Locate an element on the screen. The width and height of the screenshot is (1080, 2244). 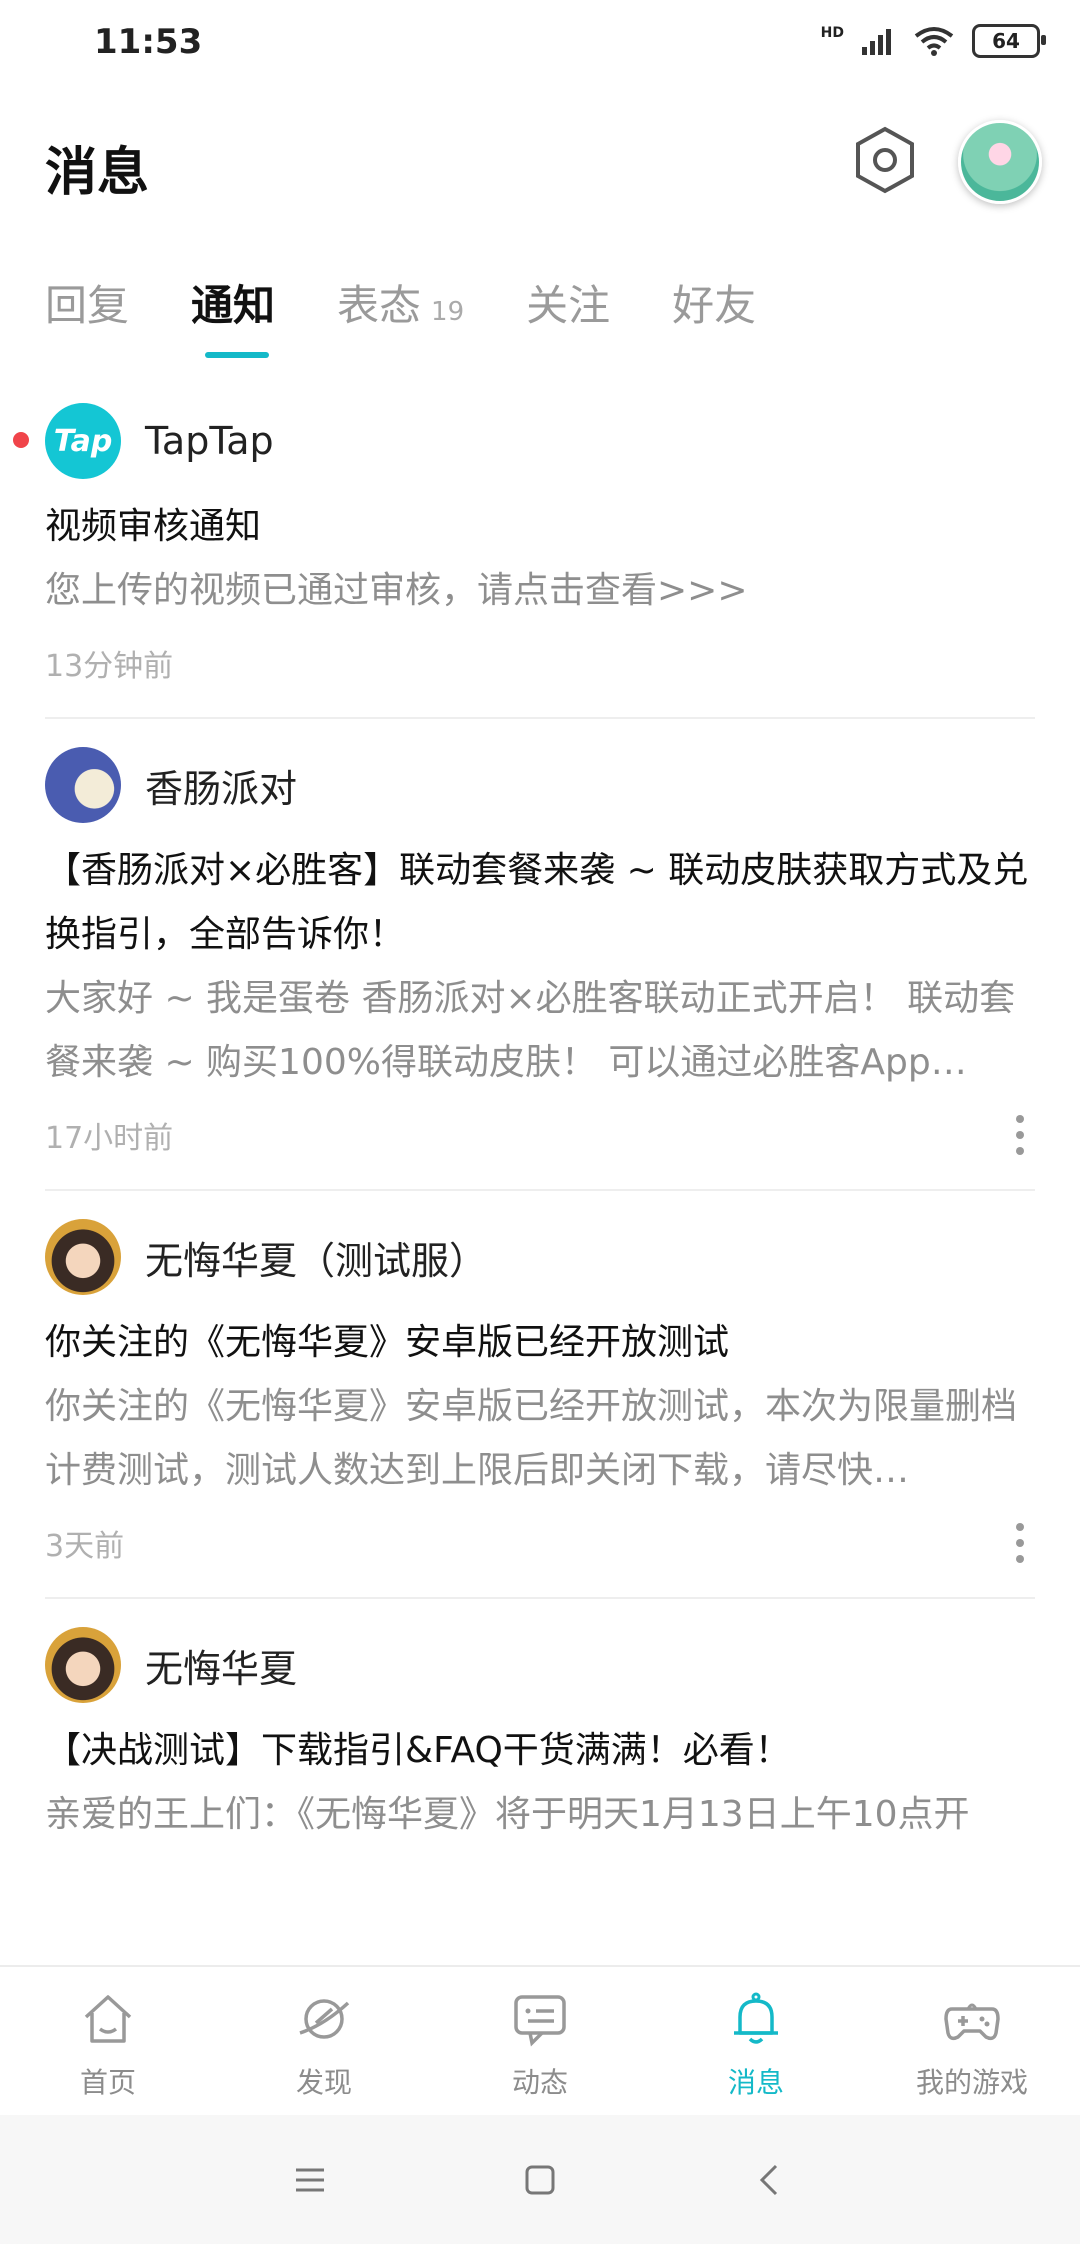
nav-my-games: 我的游戏 is located at coordinates (972, 2041).